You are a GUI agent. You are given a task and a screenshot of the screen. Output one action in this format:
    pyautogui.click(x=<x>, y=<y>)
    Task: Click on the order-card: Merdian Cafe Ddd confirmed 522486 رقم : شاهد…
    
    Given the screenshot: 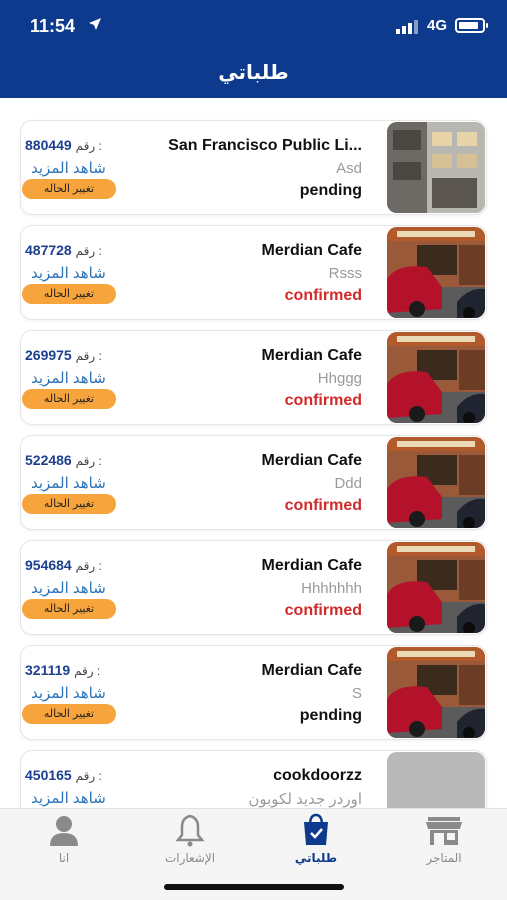 What is the action you would take?
    pyautogui.click(x=253, y=482)
    